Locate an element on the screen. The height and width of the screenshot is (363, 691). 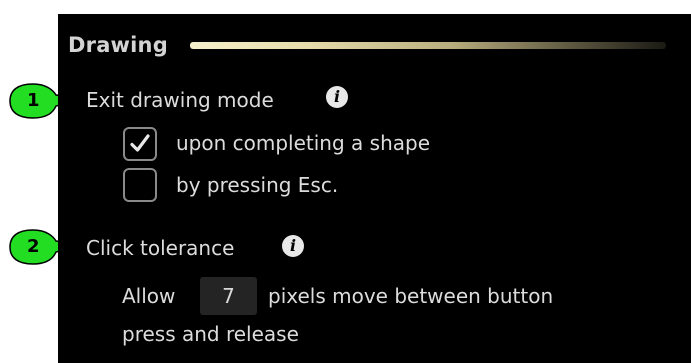
click-tolerance-suffix: pixels move between button is located at coordinates (411, 296).